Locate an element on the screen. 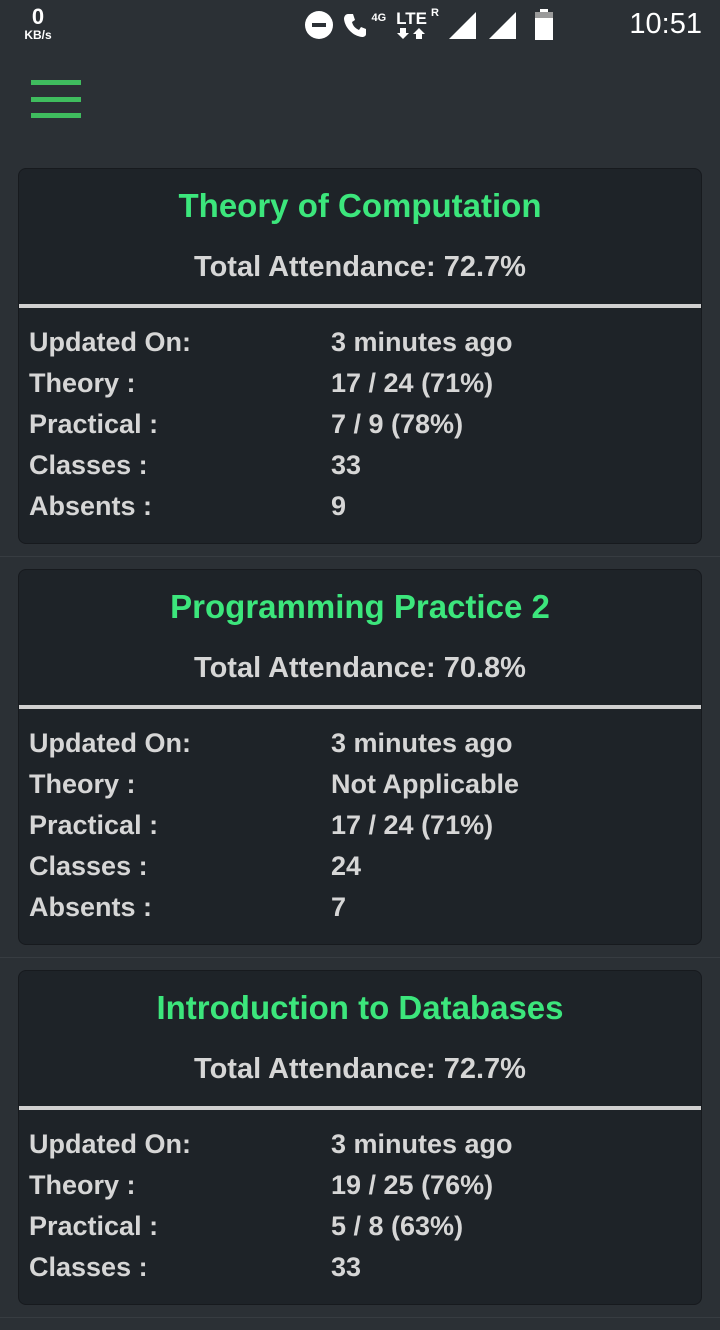 The height and width of the screenshot is (1330, 720). detail-row: Absents : 9 is located at coordinates (365, 506).